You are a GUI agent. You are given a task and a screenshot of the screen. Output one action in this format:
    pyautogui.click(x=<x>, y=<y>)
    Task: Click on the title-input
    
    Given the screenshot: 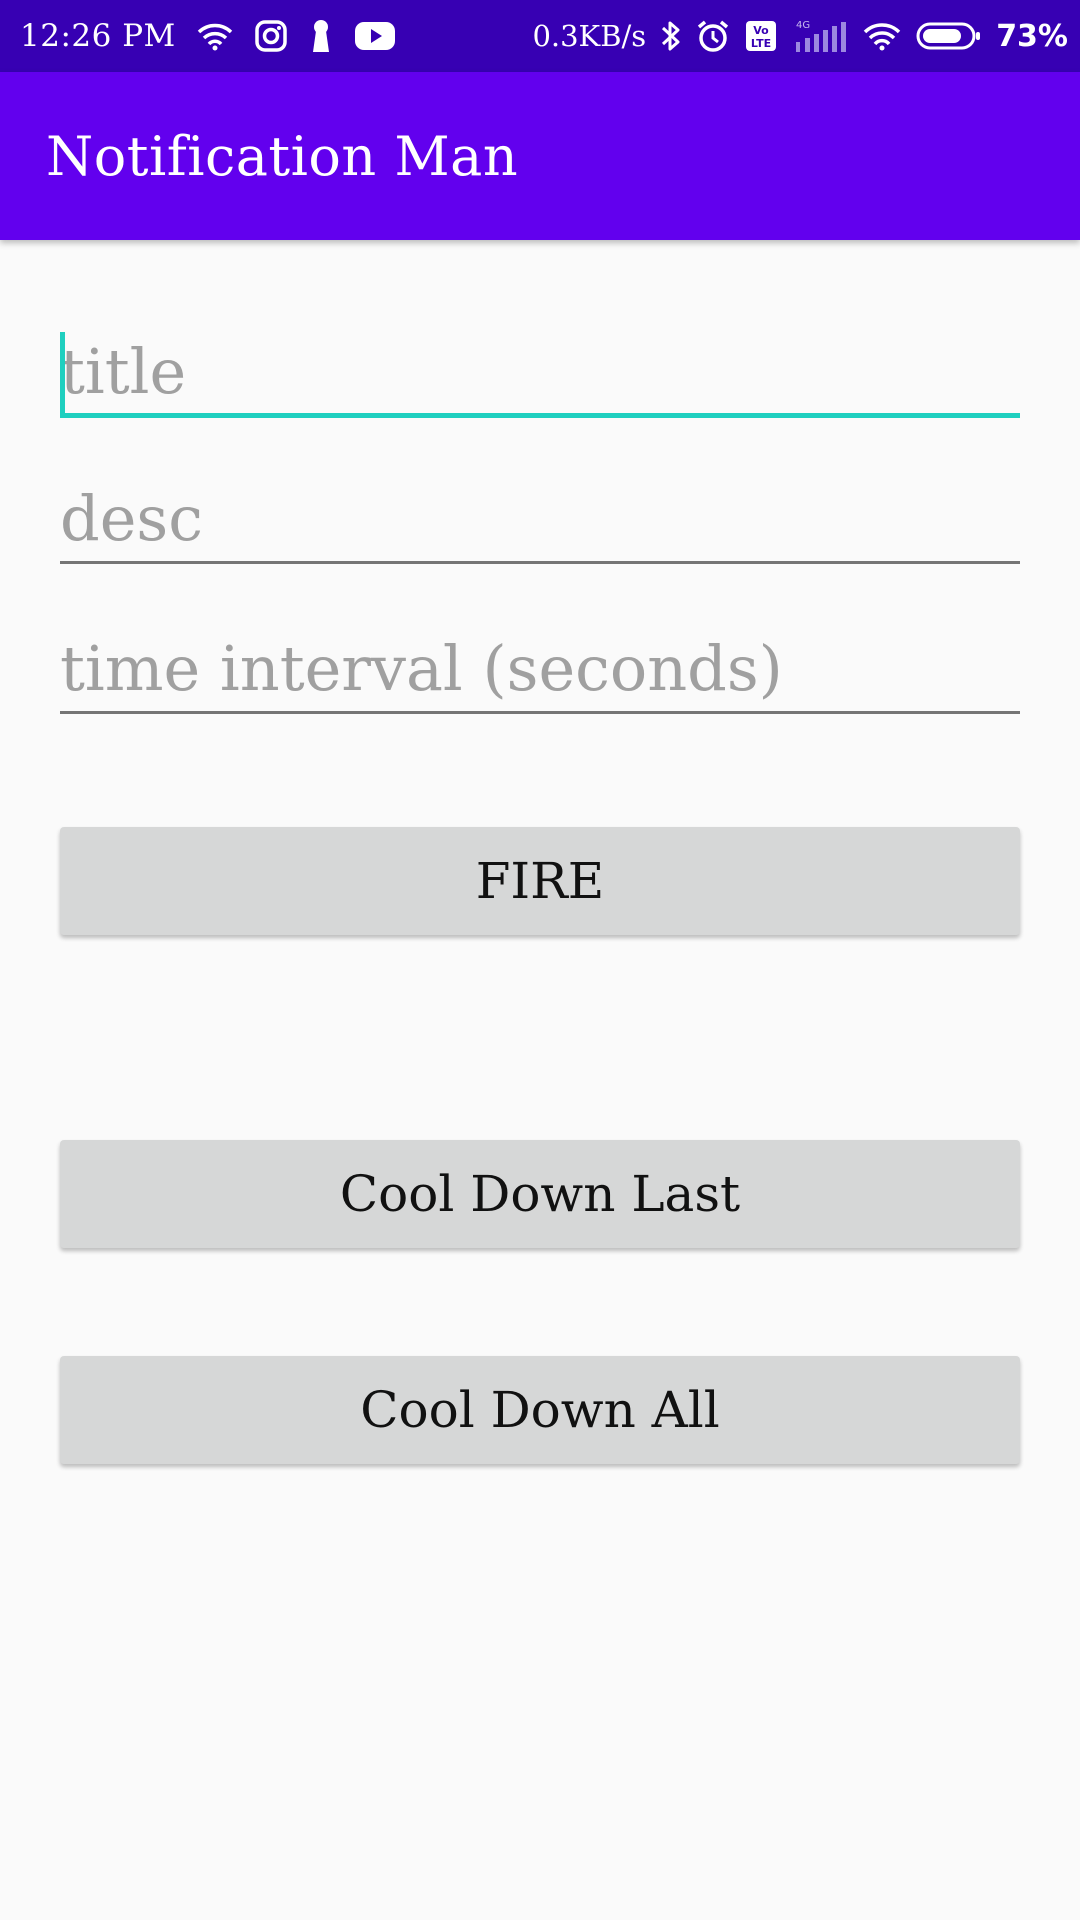 What is the action you would take?
    pyautogui.click(x=540, y=371)
    